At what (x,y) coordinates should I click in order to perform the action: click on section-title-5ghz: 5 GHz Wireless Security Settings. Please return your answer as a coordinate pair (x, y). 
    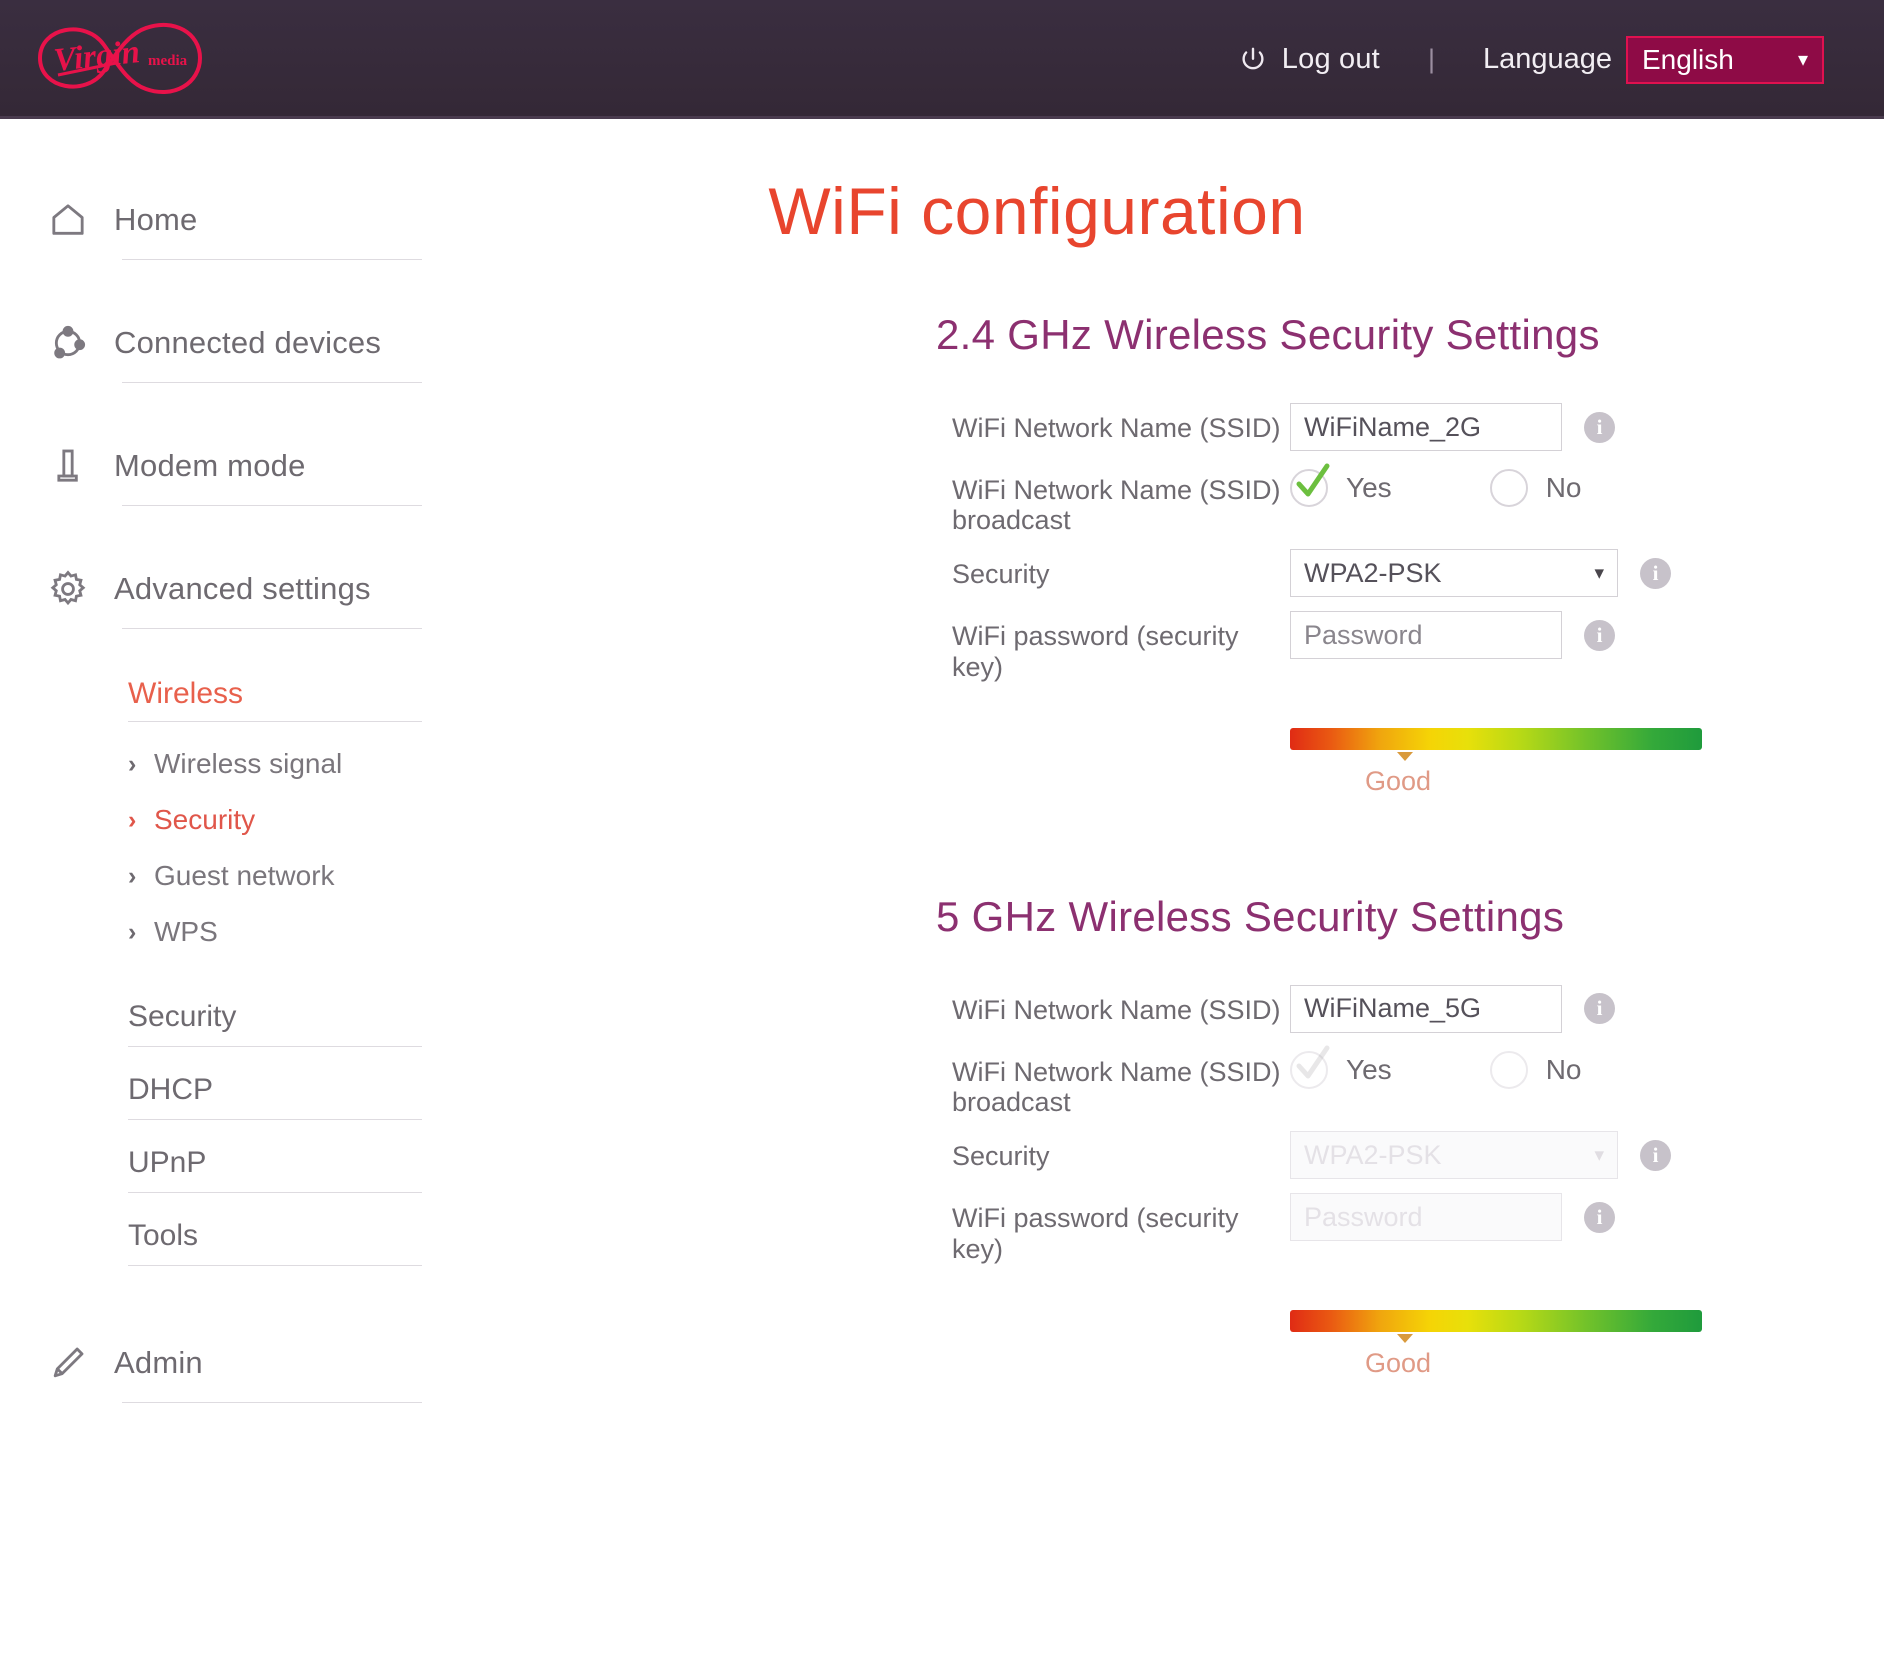
    Looking at the image, I should click on (1250, 916).